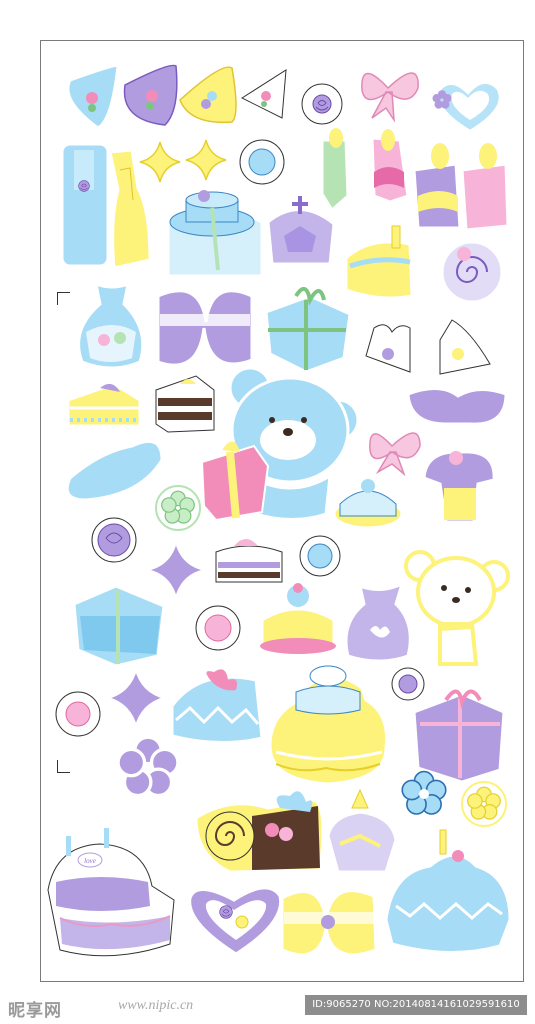  I want to click on heart-frame-sticker, so click(467, 107).